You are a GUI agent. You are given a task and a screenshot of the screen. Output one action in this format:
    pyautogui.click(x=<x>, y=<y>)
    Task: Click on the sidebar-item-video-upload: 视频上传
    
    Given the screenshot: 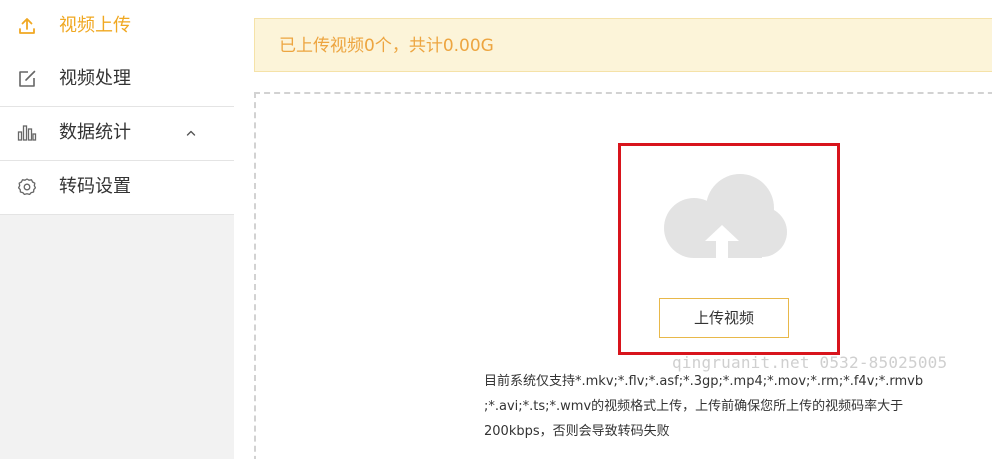 What is the action you would take?
    pyautogui.click(x=117, y=27)
    